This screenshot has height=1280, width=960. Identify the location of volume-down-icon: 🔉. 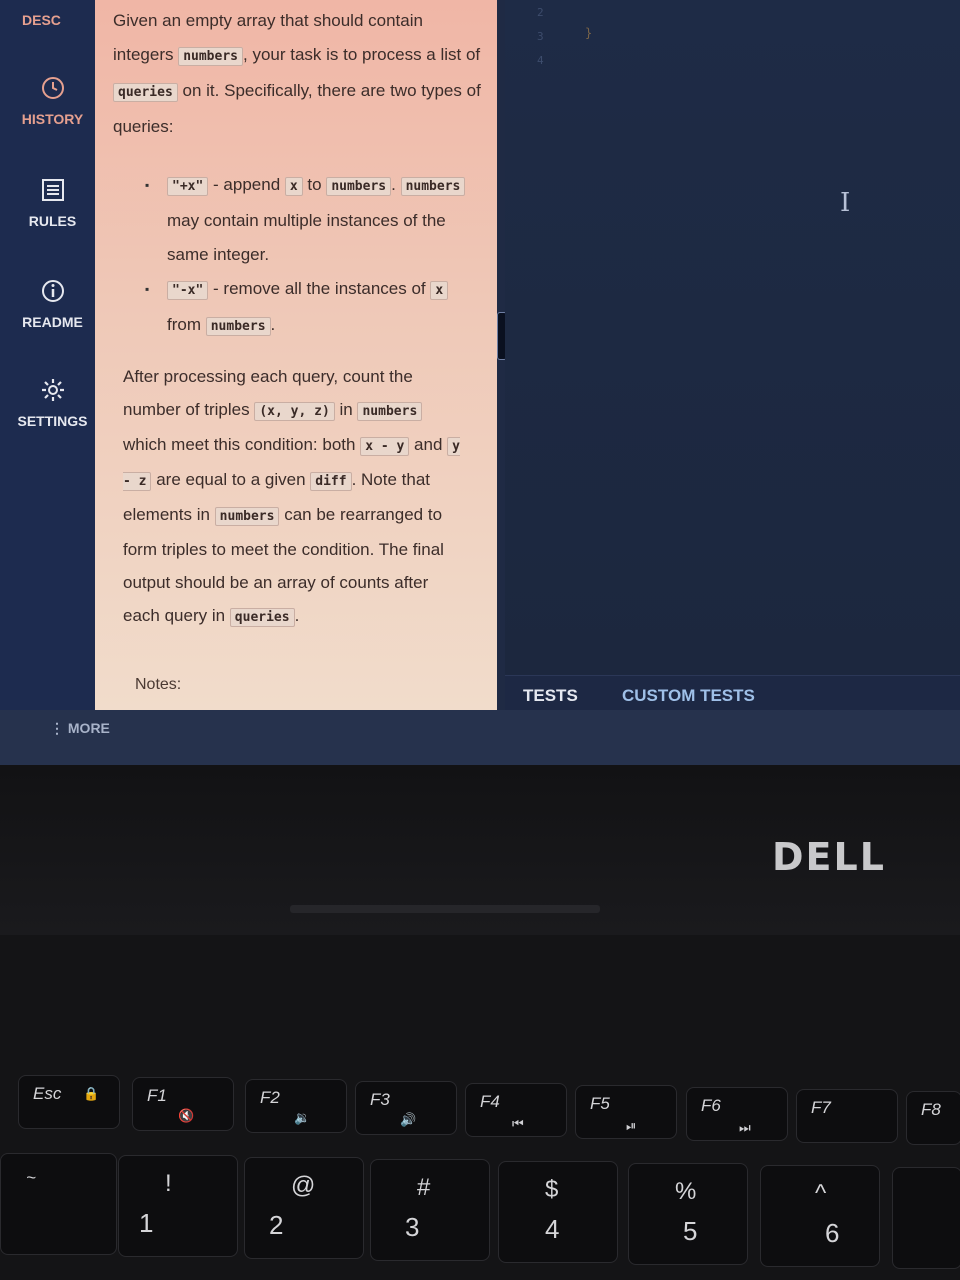
(302, 1117).